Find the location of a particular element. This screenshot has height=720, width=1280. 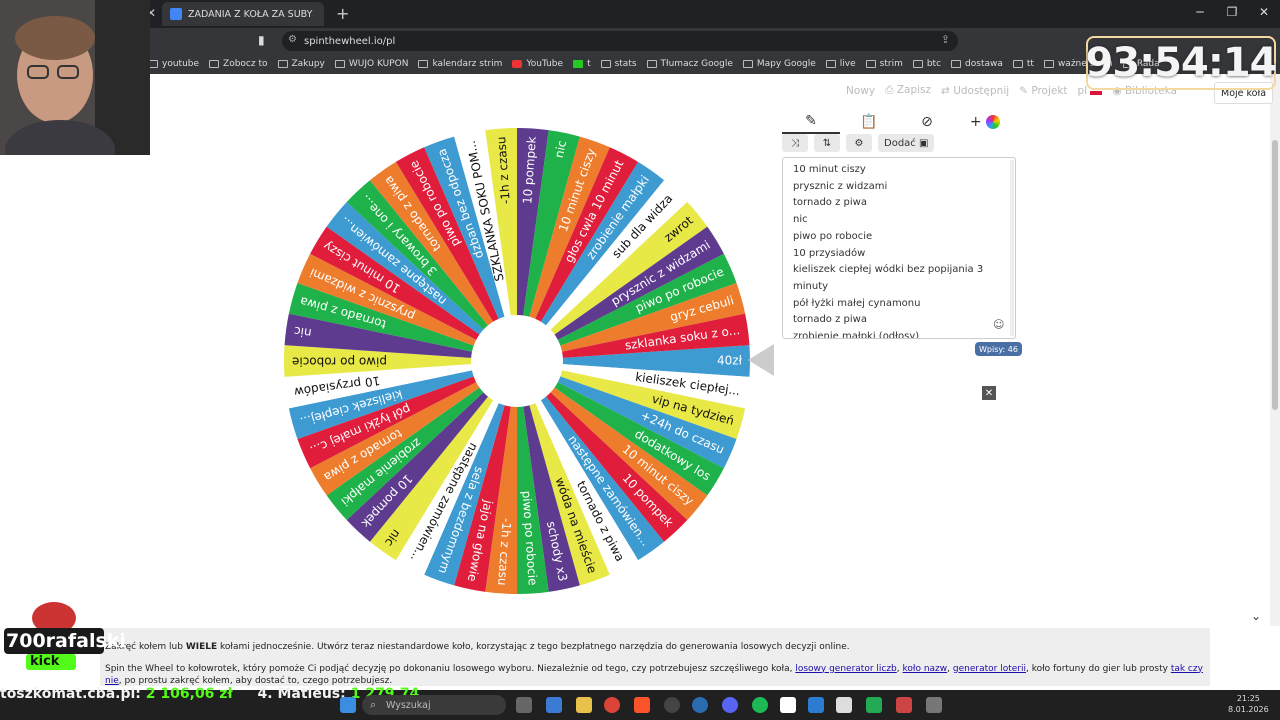

bookmark-item: YouTube is located at coordinates (537, 64).